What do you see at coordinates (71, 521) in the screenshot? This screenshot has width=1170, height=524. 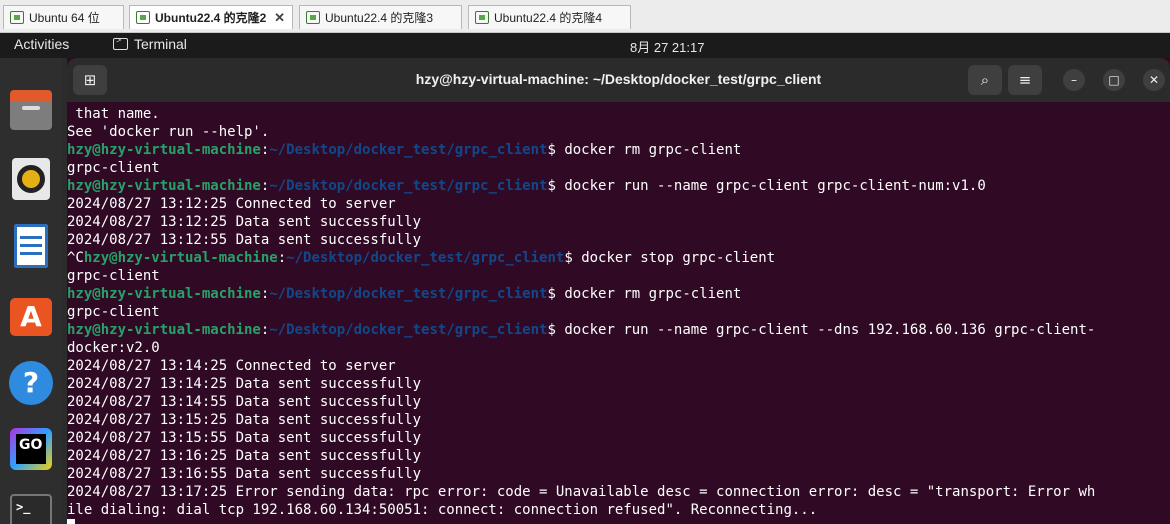 I see `text-cursor` at bounding box center [71, 521].